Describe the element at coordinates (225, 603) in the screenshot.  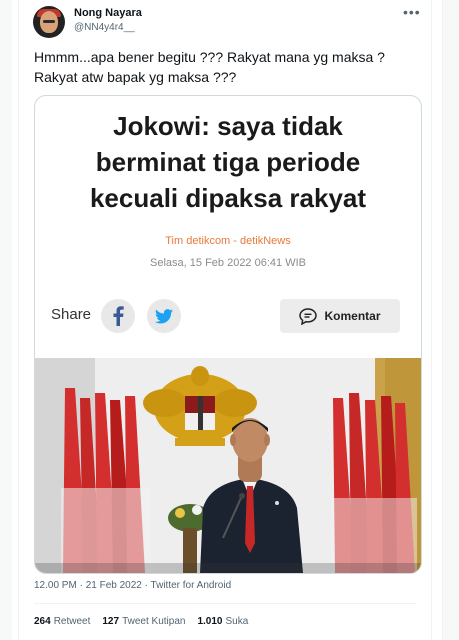
I see `divider` at that location.